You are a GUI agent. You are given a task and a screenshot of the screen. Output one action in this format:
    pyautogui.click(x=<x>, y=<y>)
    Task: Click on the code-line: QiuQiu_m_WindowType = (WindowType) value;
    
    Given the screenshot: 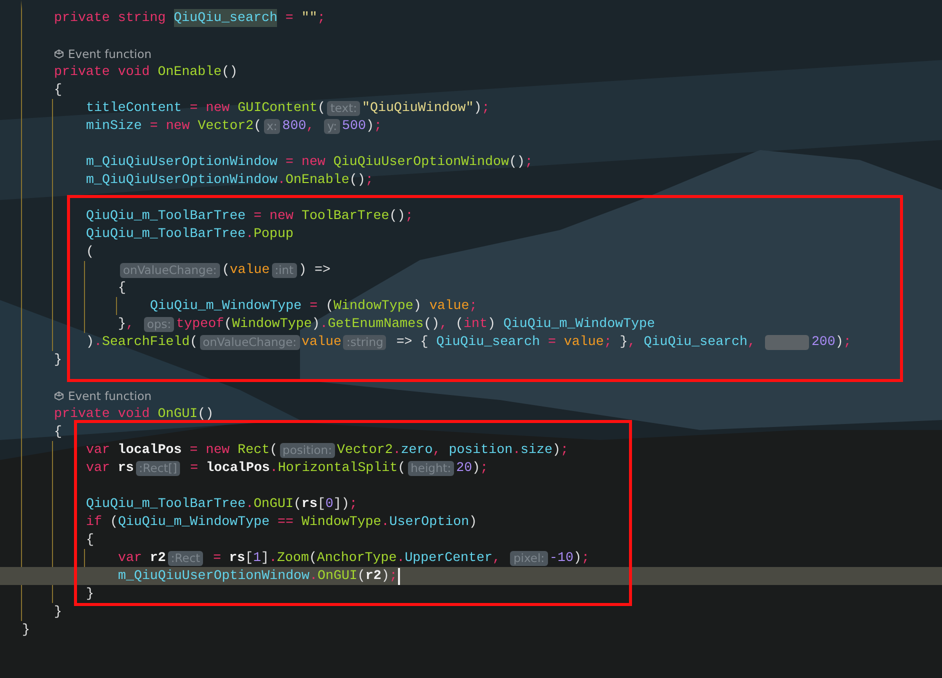 What is the action you would take?
    pyautogui.click(x=314, y=306)
    